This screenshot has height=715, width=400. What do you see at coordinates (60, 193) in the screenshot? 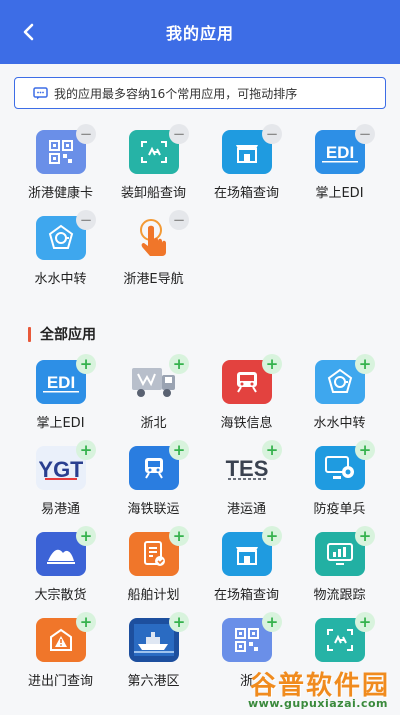
I see `app-label: 浙港健康卡` at bounding box center [60, 193].